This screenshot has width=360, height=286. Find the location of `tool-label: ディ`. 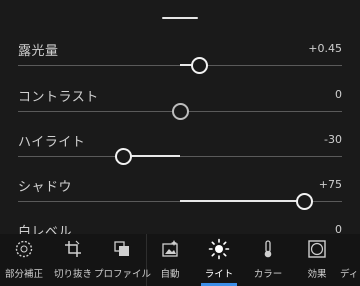

tool-label: ディ is located at coordinates (349, 274).